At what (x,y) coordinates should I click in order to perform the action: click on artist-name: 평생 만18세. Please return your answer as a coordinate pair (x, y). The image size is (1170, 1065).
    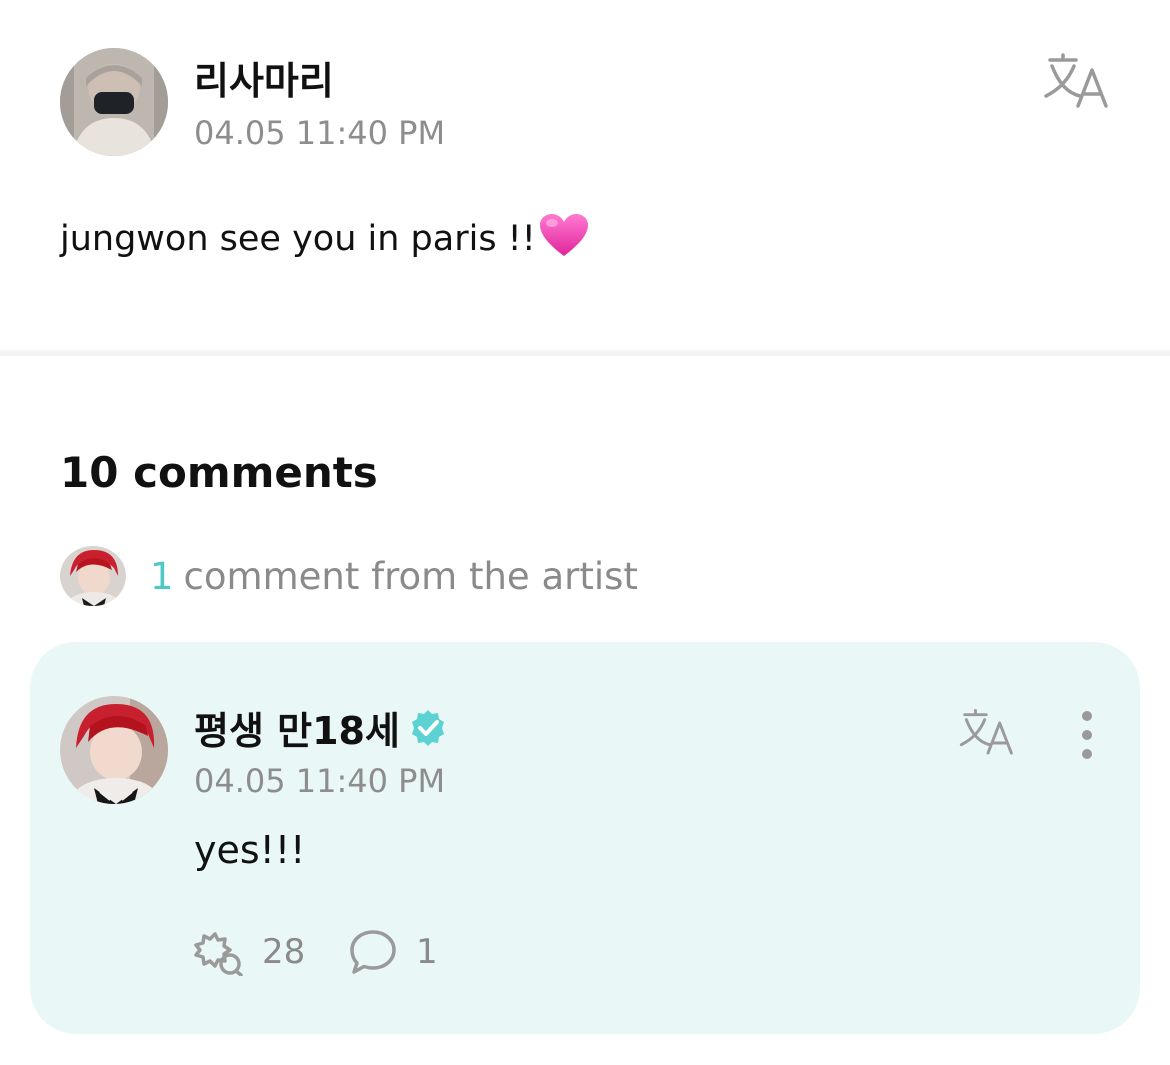
    Looking at the image, I should click on (297, 731).